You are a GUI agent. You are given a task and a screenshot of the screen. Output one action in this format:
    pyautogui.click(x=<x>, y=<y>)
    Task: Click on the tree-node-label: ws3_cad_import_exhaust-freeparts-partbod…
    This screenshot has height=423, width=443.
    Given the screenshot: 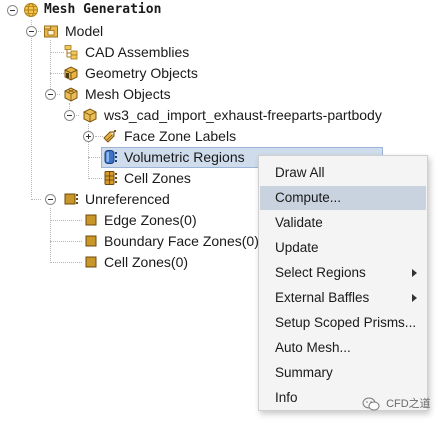 What is the action you would take?
    pyautogui.click(x=243, y=115)
    